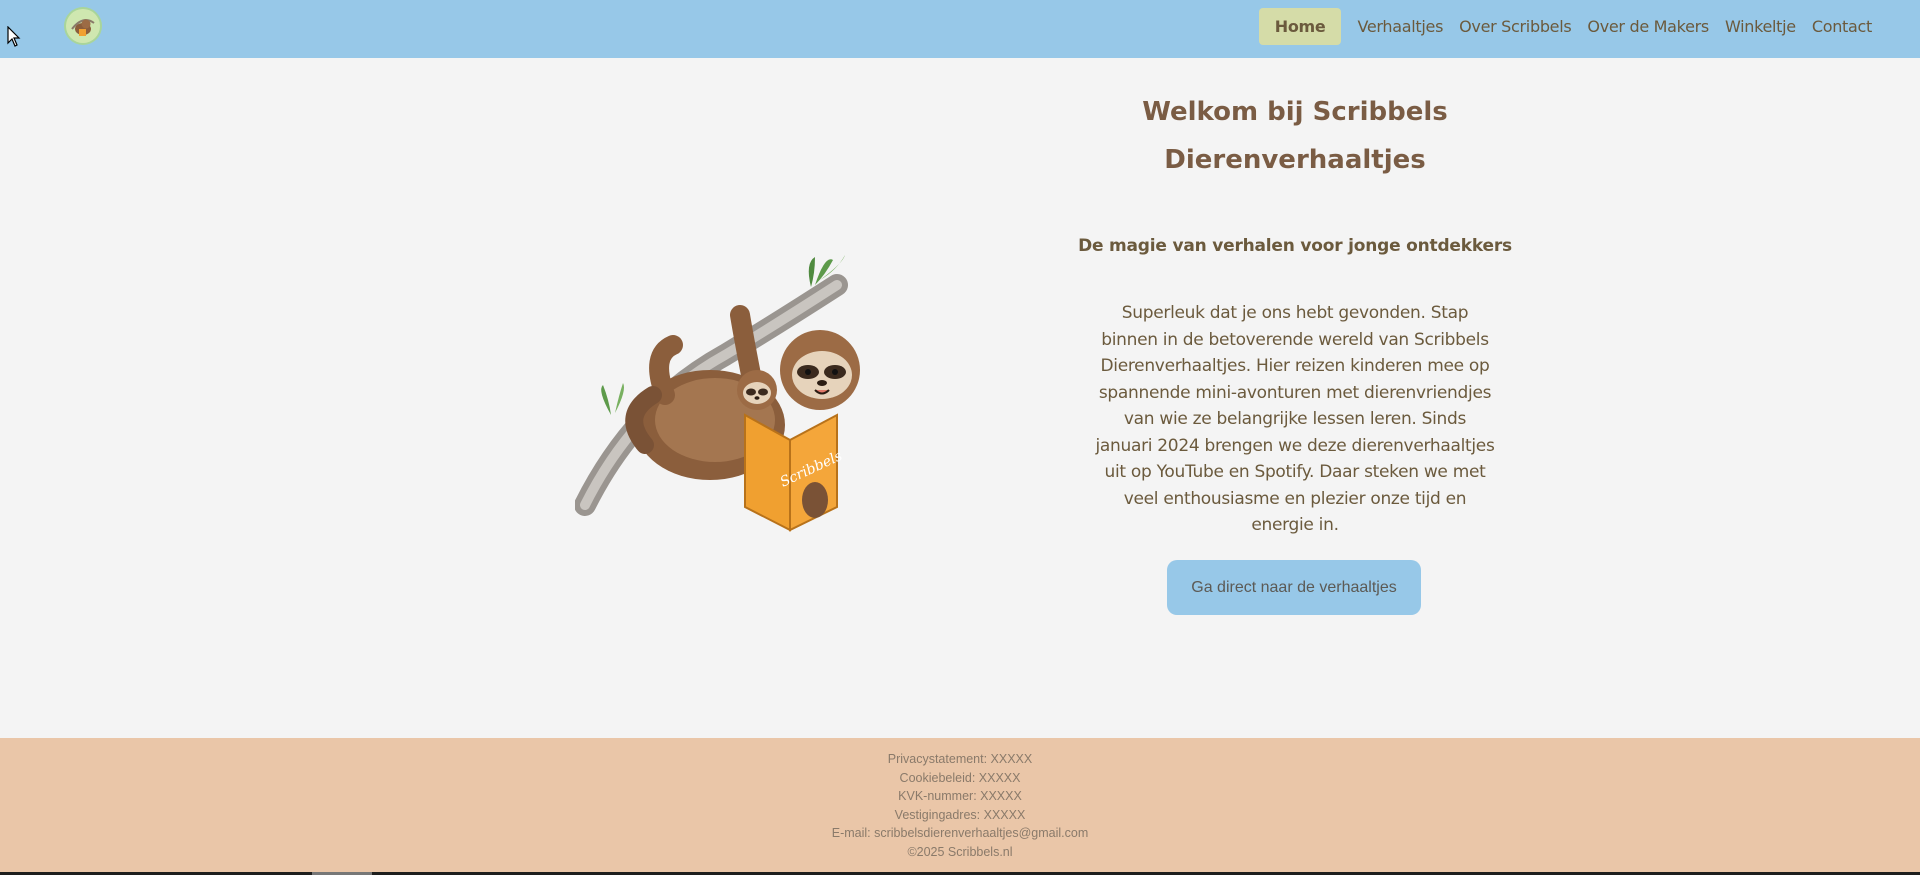  Describe the element at coordinates (1842, 26) in the screenshot. I see `nav-contact: Contact` at that location.